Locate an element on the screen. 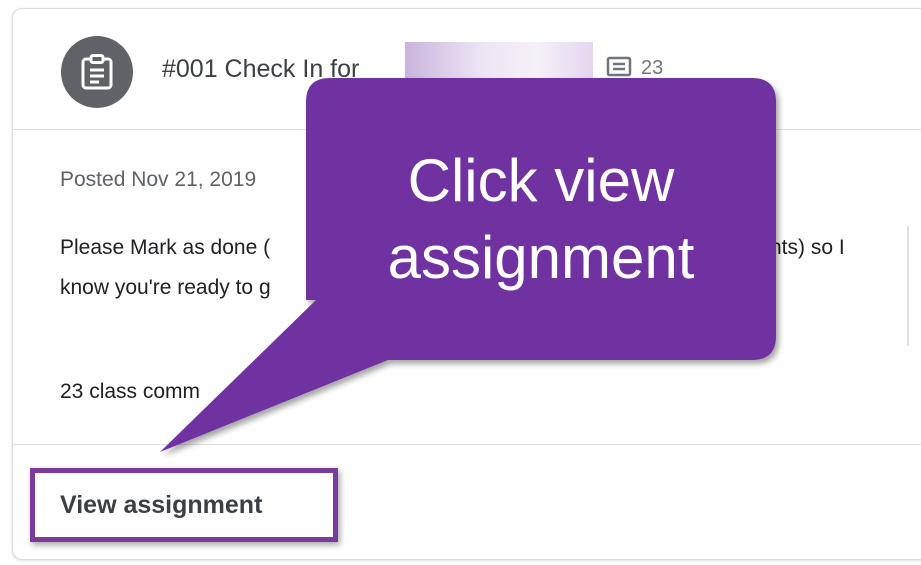  callout-text: Click view assignment is located at coordinates (541, 219).